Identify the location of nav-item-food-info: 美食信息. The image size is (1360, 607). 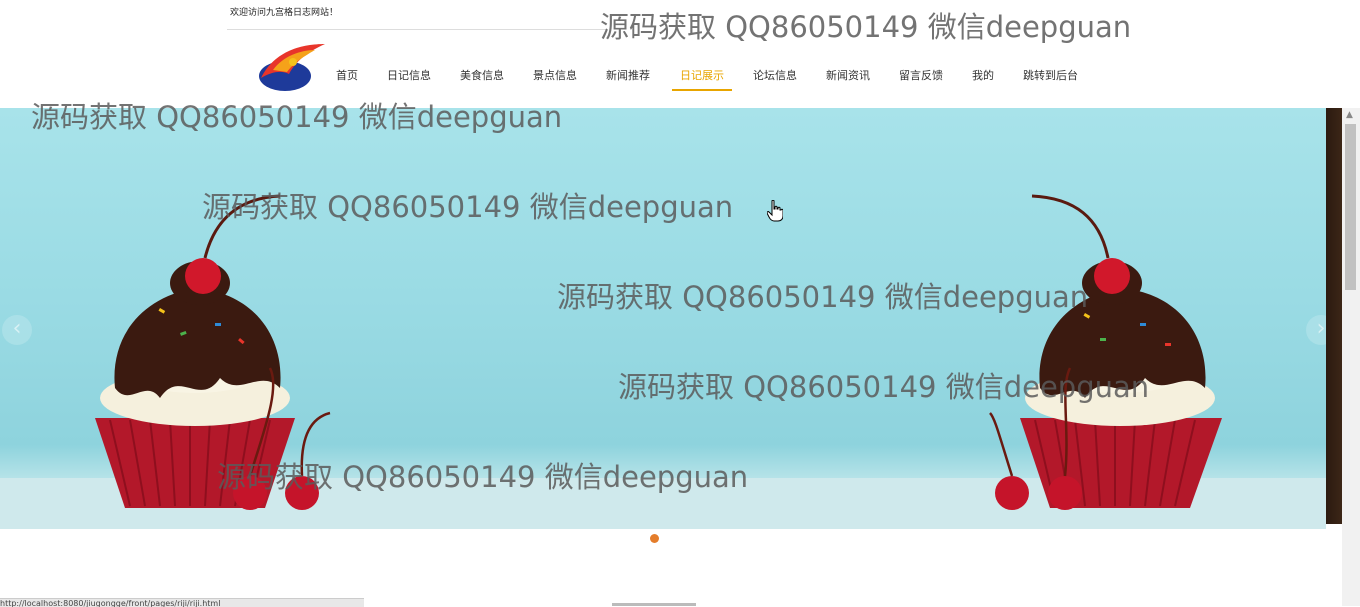
(482, 72).